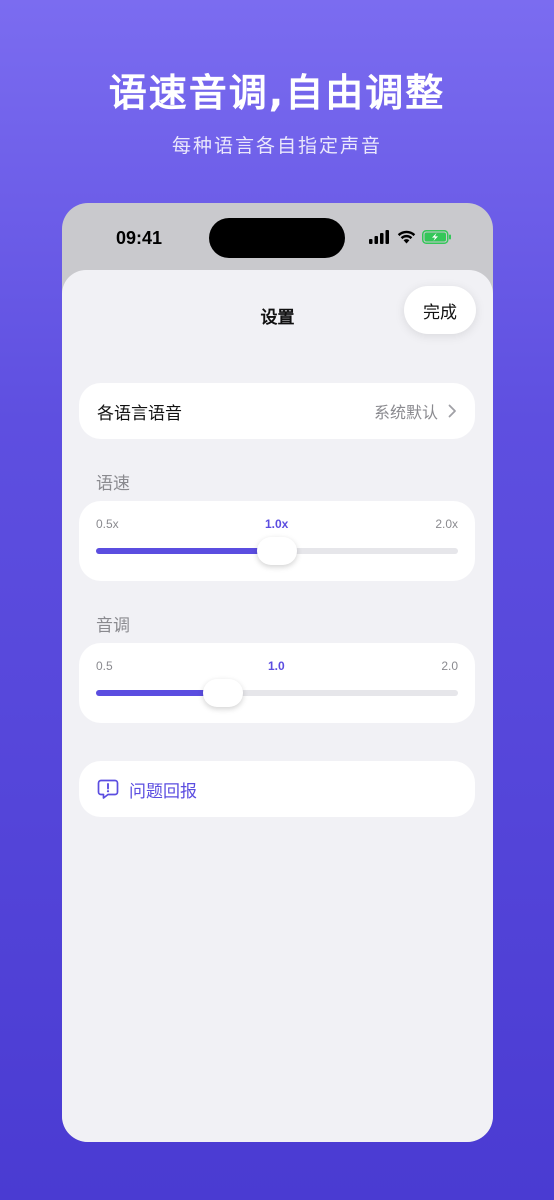 This screenshot has height=1200, width=554. I want to click on status-icons, so click(410, 237).